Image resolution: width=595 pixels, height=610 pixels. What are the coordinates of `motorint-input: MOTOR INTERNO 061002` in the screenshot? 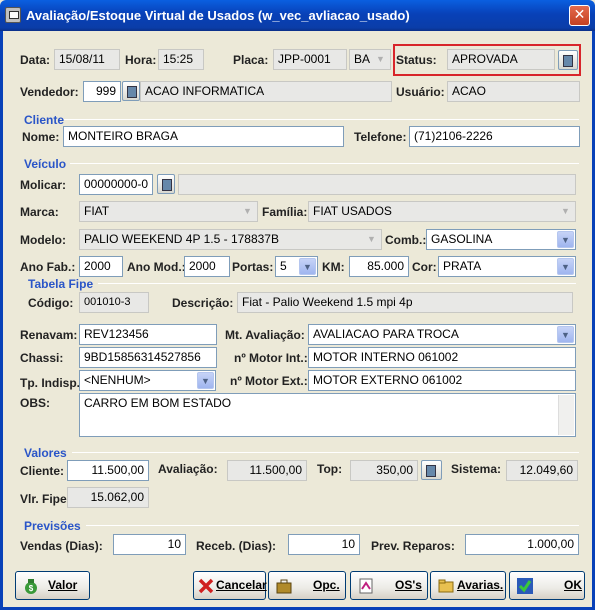 It's located at (442, 357).